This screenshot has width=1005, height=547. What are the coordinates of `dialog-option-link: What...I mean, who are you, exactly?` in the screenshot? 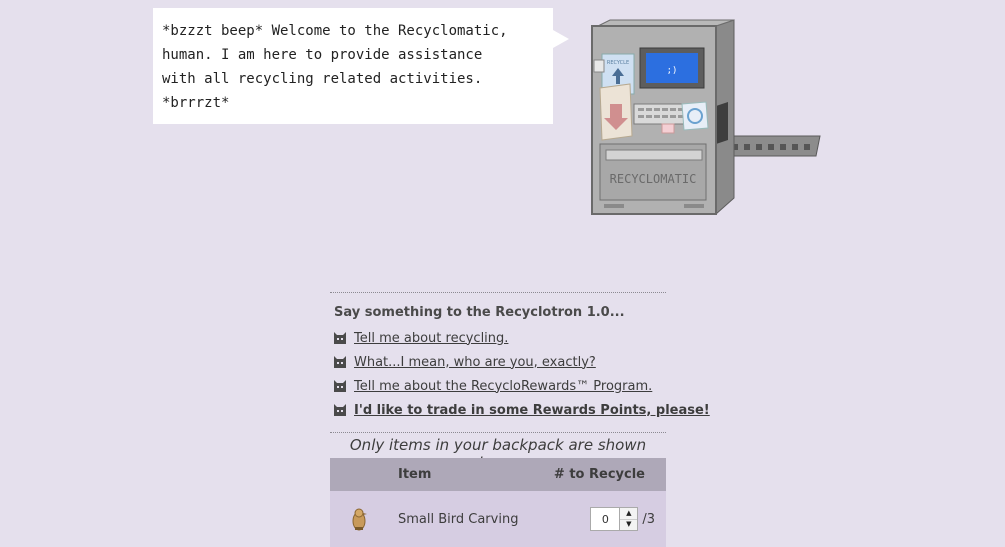 It's located at (475, 362).